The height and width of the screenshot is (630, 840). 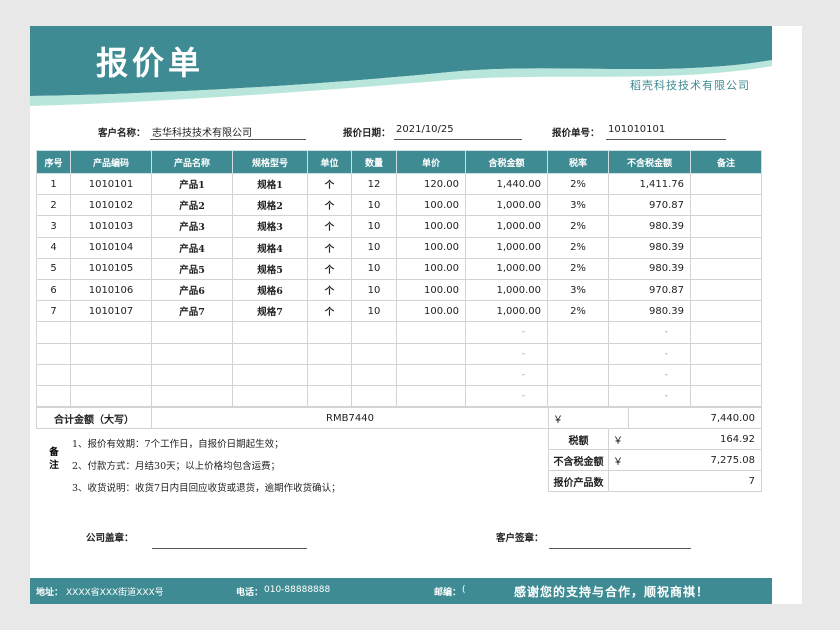 What do you see at coordinates (192, 205) in the screenshot?
I see `table-cell: 产品2` at bounding box center [192, 205].